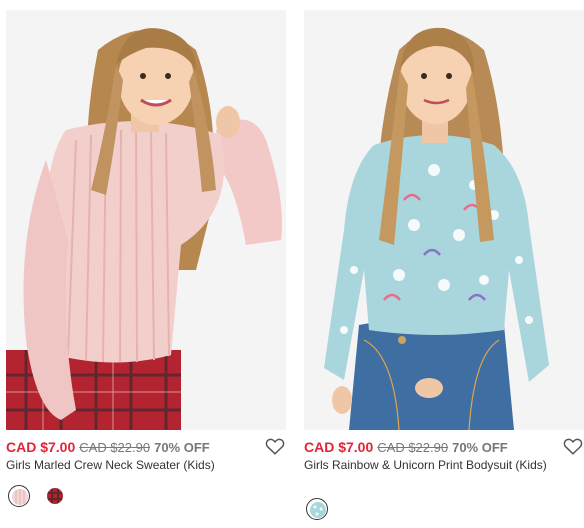 This screenshot has height=528, width=584. I want to click on swatch-light-blue, so click(317, 509).